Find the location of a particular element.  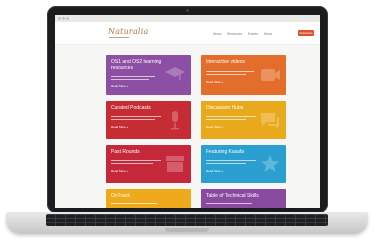

resource-tile: Curated Podcasts Read More » is located at coordinates (148, 120).